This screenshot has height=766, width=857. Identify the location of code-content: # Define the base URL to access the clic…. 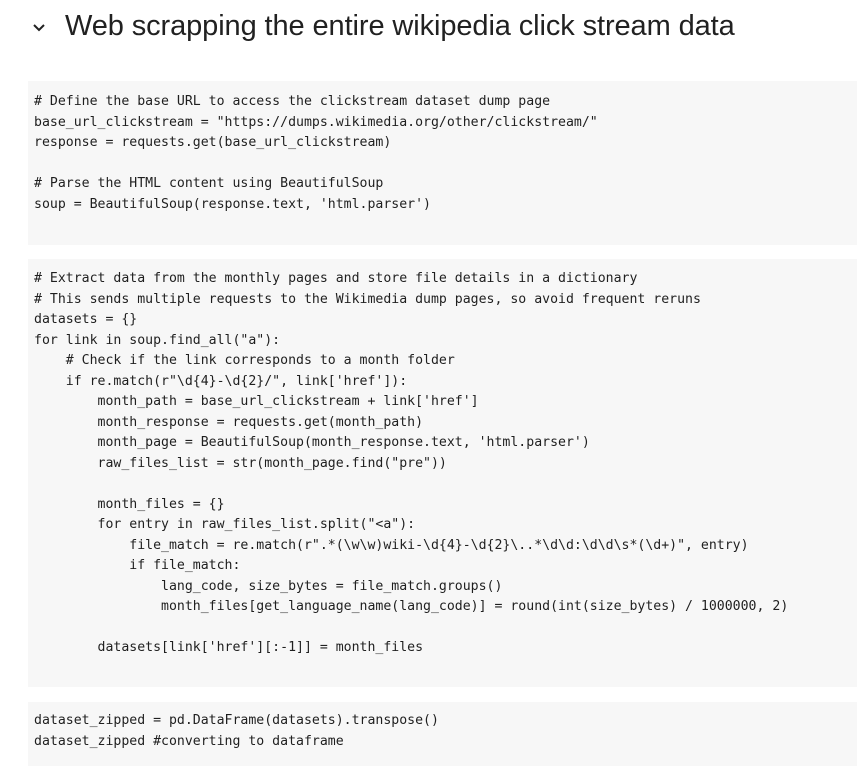
(316, 153).